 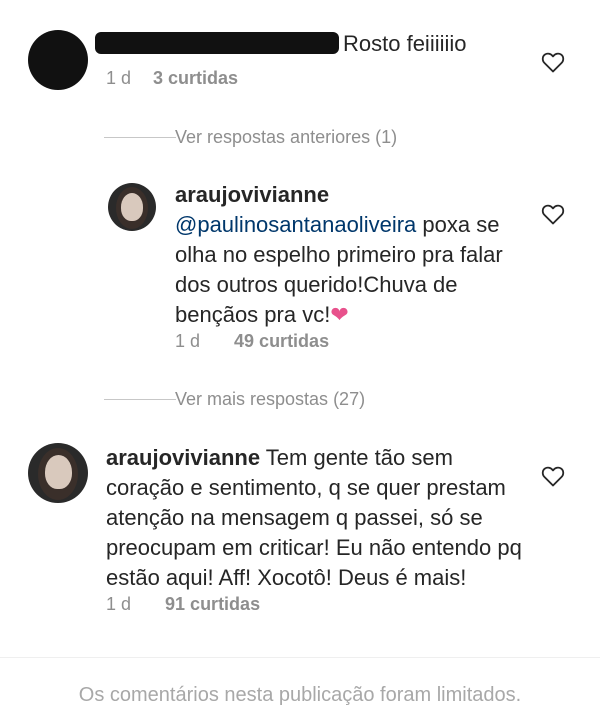 What do you see at coordinates (212, 604) in the screenshot?
I see `comment-likes: 91 curtidas` at bounding box center [212, 604].